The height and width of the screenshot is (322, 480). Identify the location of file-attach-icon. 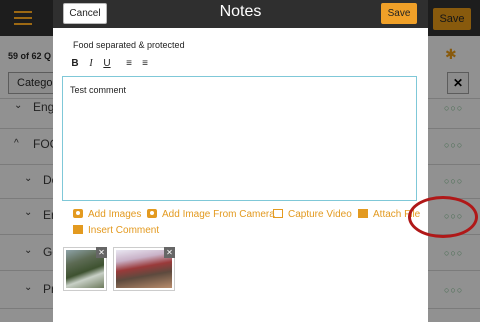
(363, 213).